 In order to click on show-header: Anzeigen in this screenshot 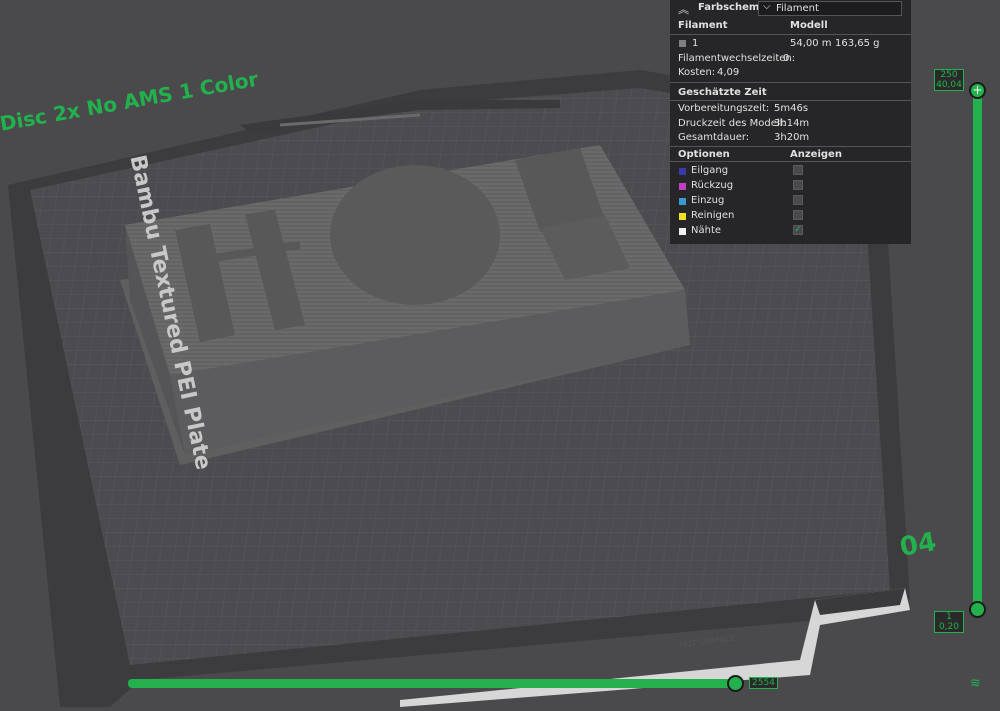, I will do `click(816, 154)`.